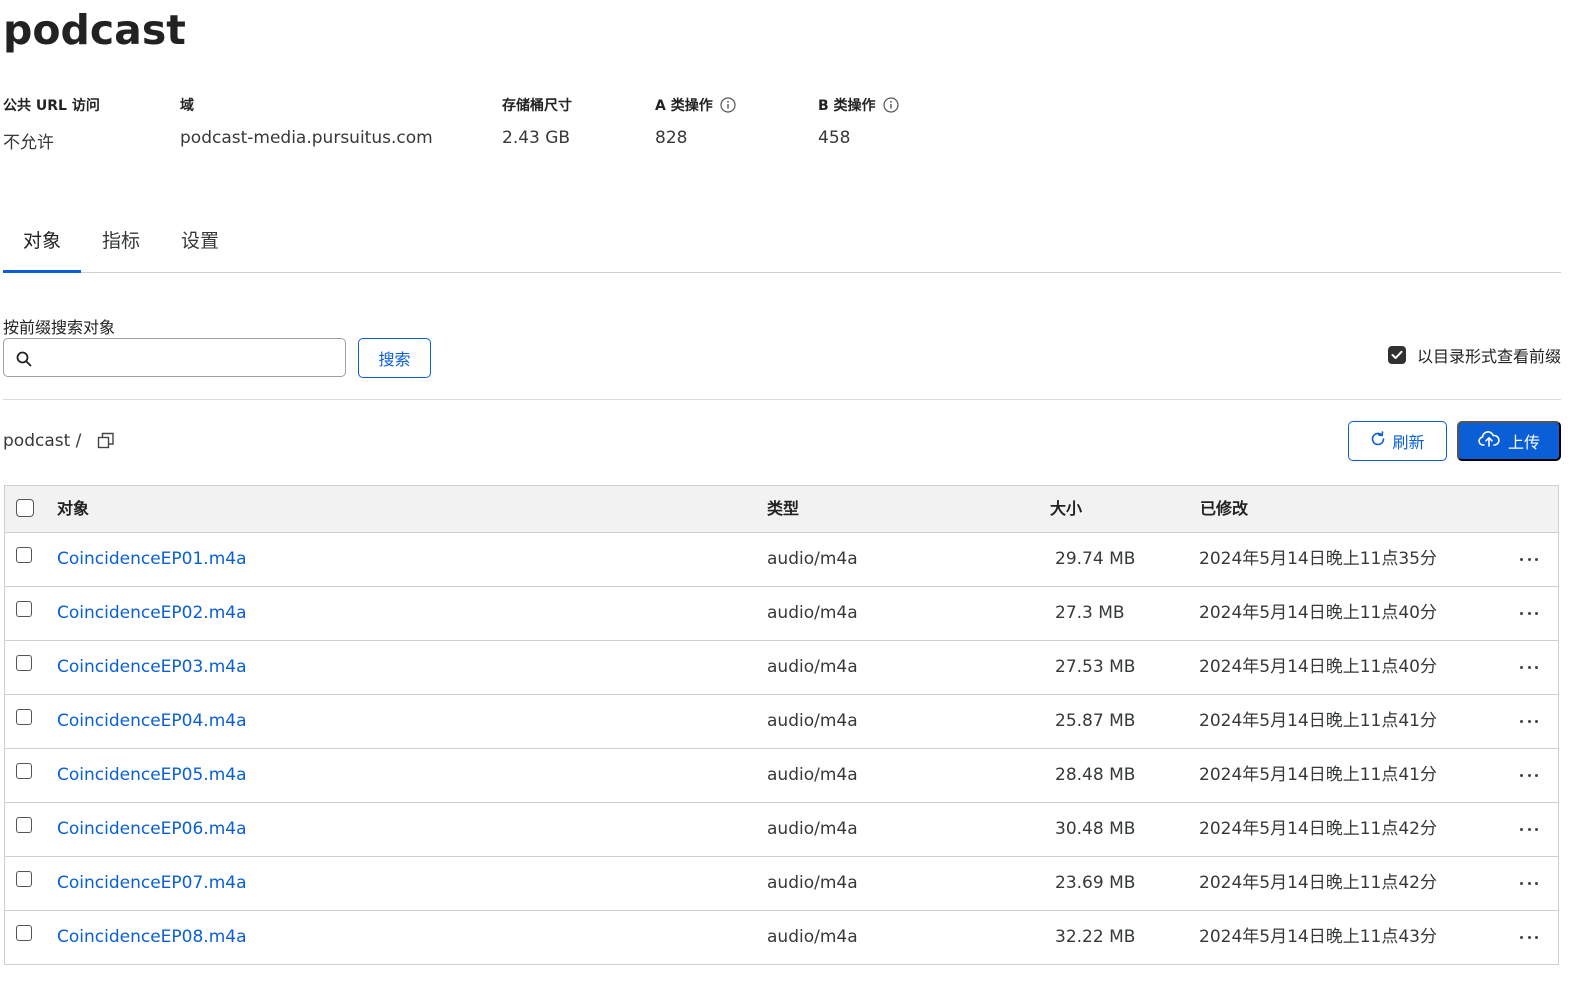 Image resolution: width=1577 pixels, height=982 pixels. What do you see at coordinates (1396, 355) in the screenshot?
I see `checkbox-checked-icon` at bounding box center [1396, 355].